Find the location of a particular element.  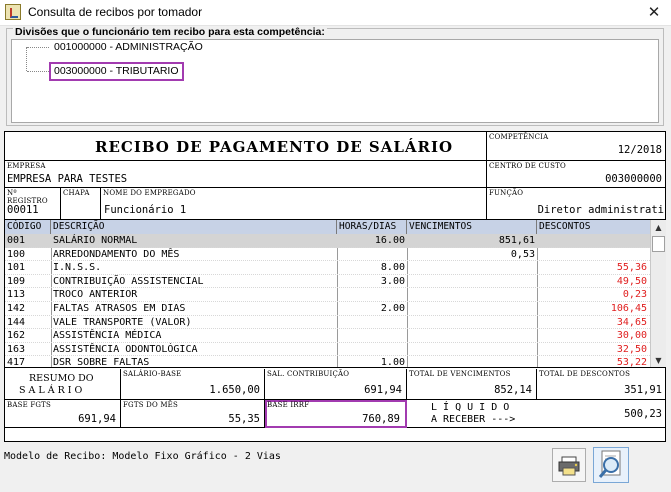

total-vencimentos-cell: TOTAL DE VENCIMENTOS 852,14 is located at coordinates (472, 384).